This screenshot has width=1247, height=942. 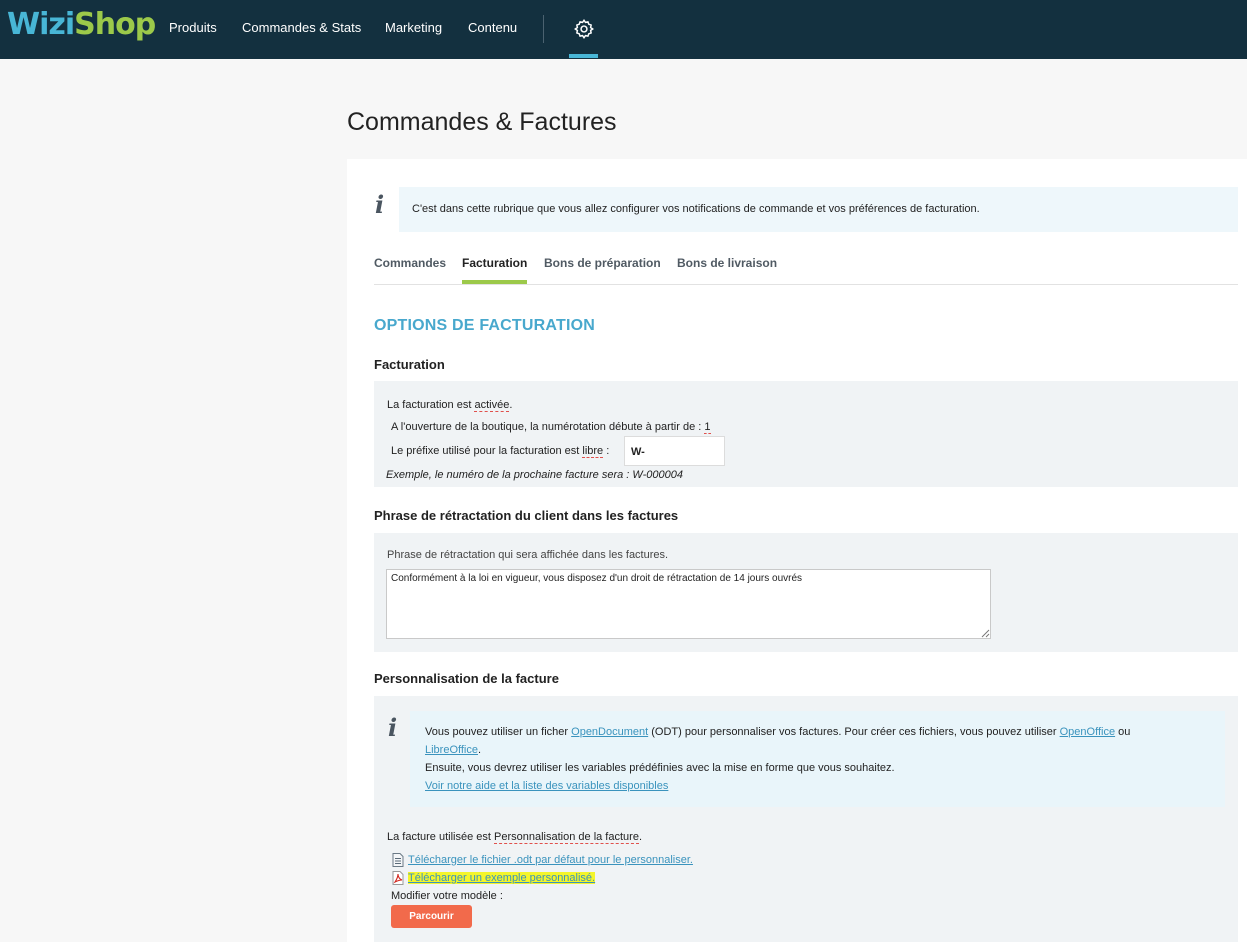 I want to click on numbering-value: 1, so click(x=707, y=427).